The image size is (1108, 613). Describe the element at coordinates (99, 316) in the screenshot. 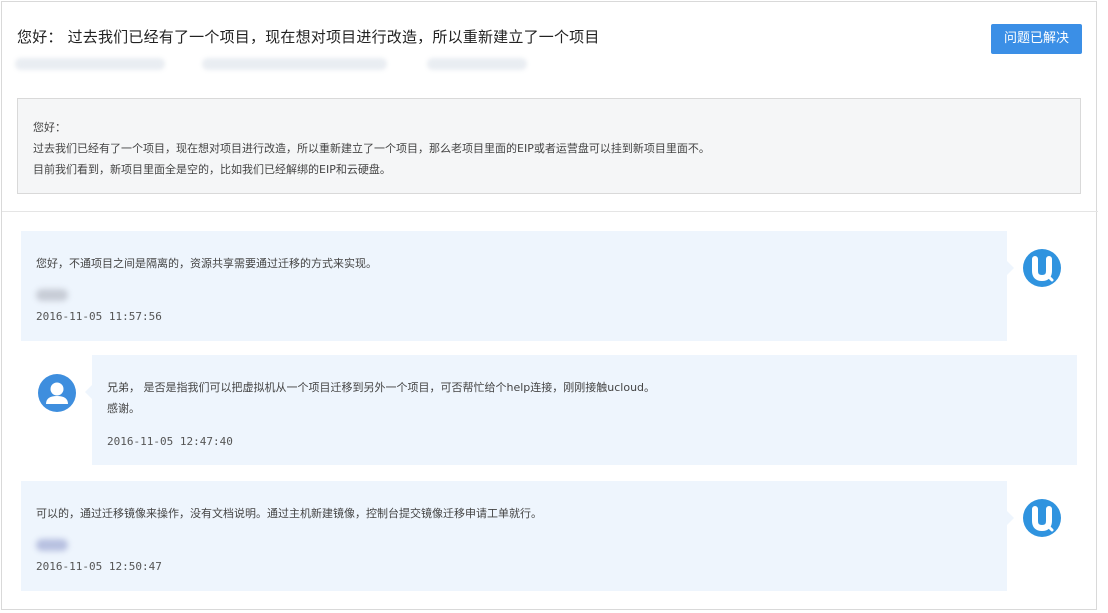

I see `message-timestamp: 2016-11-05 11:57:56` at that location.